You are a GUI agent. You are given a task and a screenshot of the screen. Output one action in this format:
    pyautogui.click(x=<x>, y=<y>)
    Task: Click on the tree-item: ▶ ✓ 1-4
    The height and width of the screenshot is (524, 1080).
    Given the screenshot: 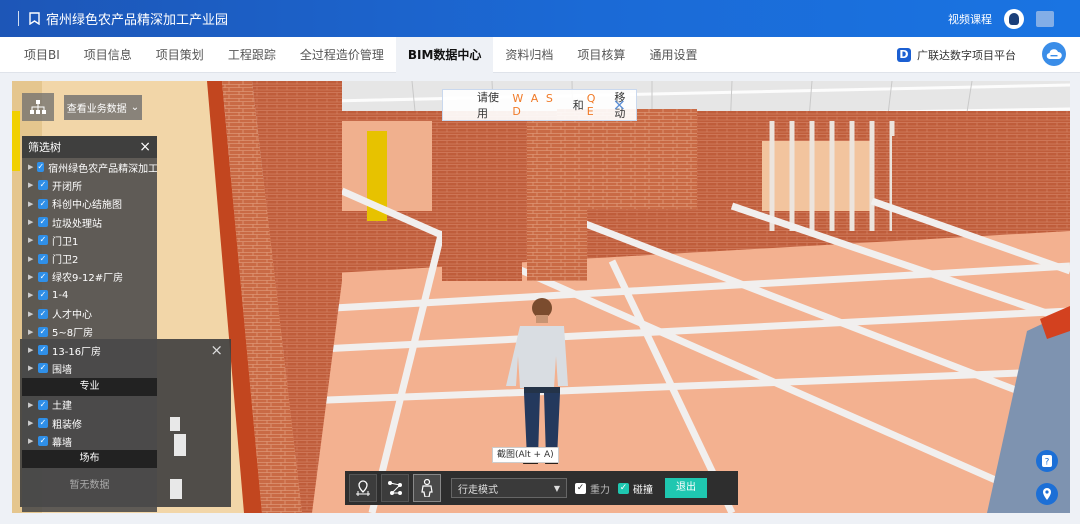 What is the action you would take?
    pyautogui.click(x=89, y=295)
    